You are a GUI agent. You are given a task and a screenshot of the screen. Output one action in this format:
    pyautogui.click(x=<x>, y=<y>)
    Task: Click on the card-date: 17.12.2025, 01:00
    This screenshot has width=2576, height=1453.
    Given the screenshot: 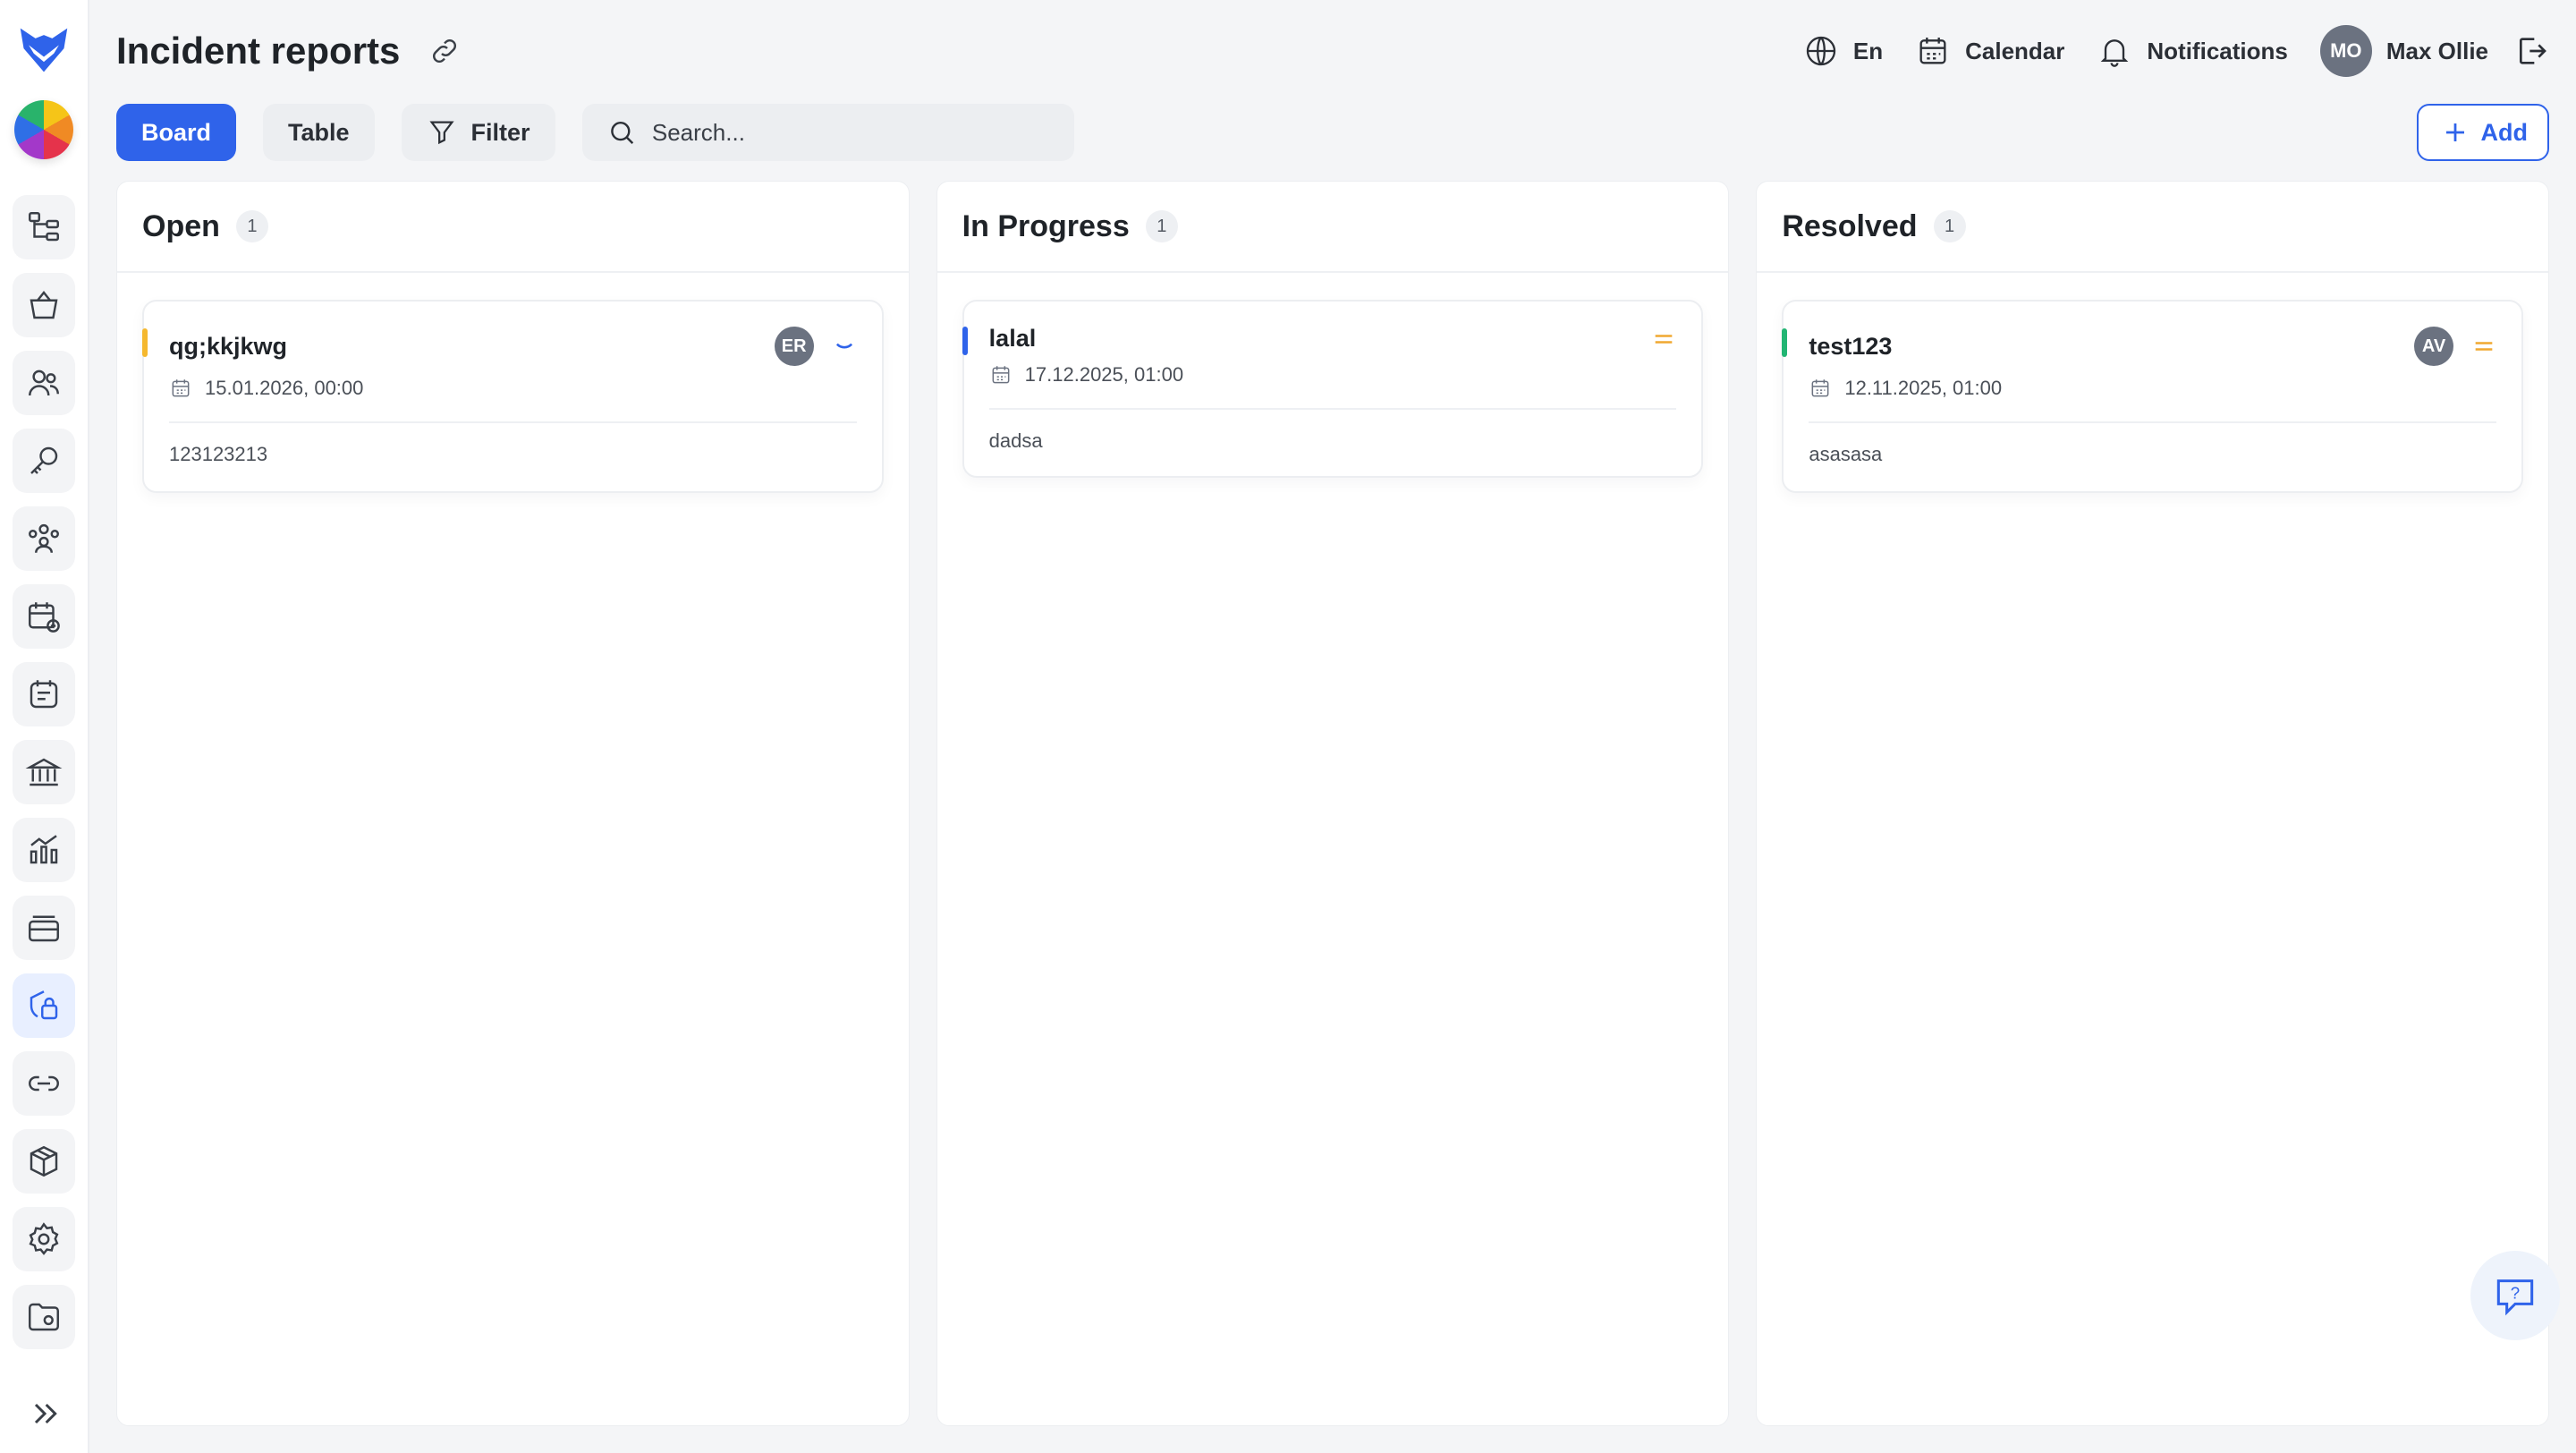 What is the action you would take?
    pyautogui.click(x=1333, y=375)
    